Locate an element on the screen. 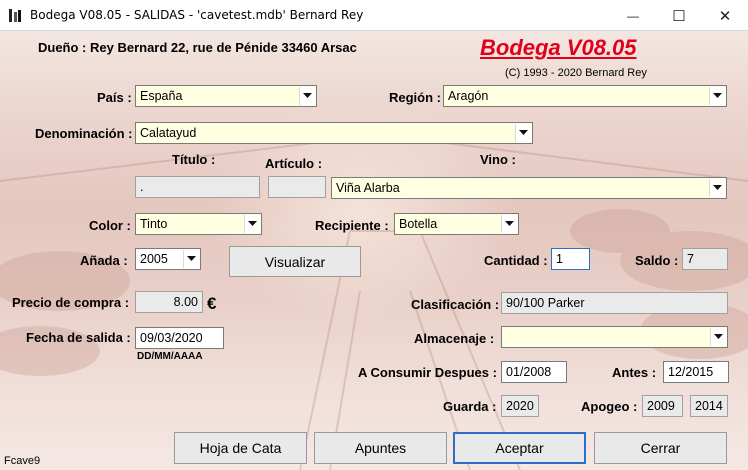  cantidad-label: Cantidad : is located at coordinates (516, 260).